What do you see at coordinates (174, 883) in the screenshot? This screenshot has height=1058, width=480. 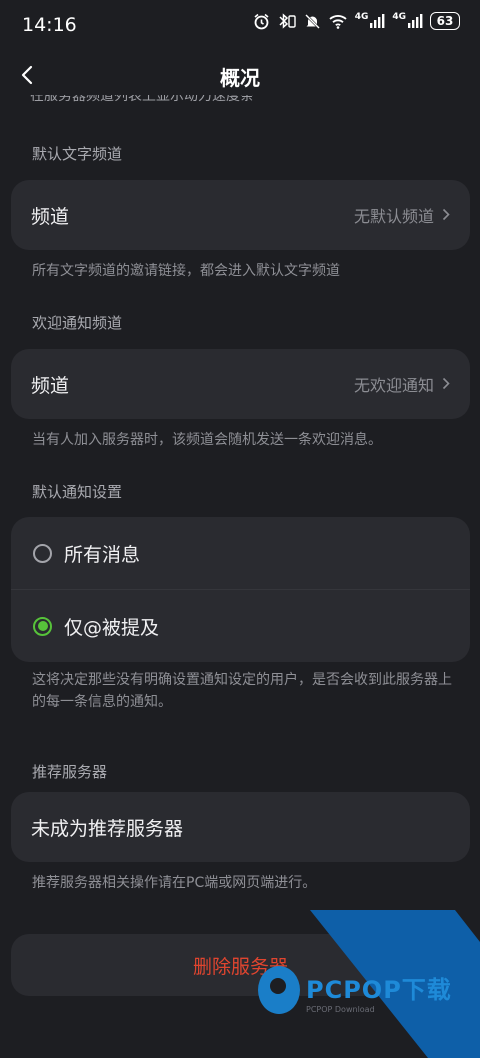 I see `recommend-server-hint: 推荐服务器相关操作请在PC端或网页端进行。` at bounding box center [174, 883].